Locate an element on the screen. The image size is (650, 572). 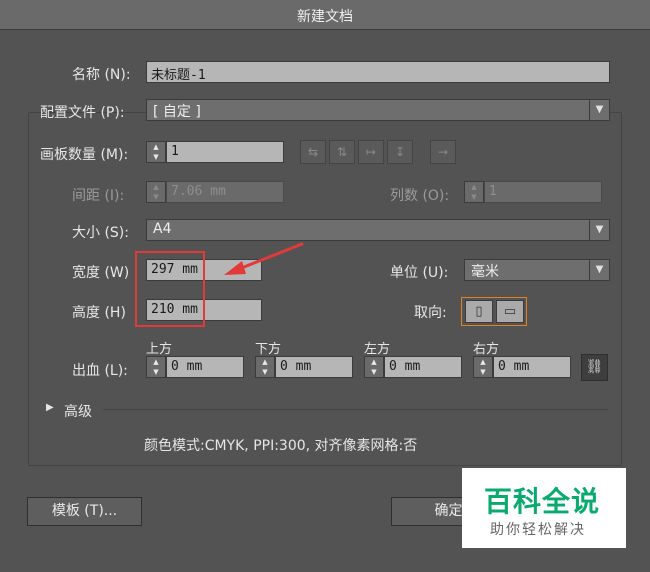
width-label: 宽度 (W) is located at coordinates (101, 273).